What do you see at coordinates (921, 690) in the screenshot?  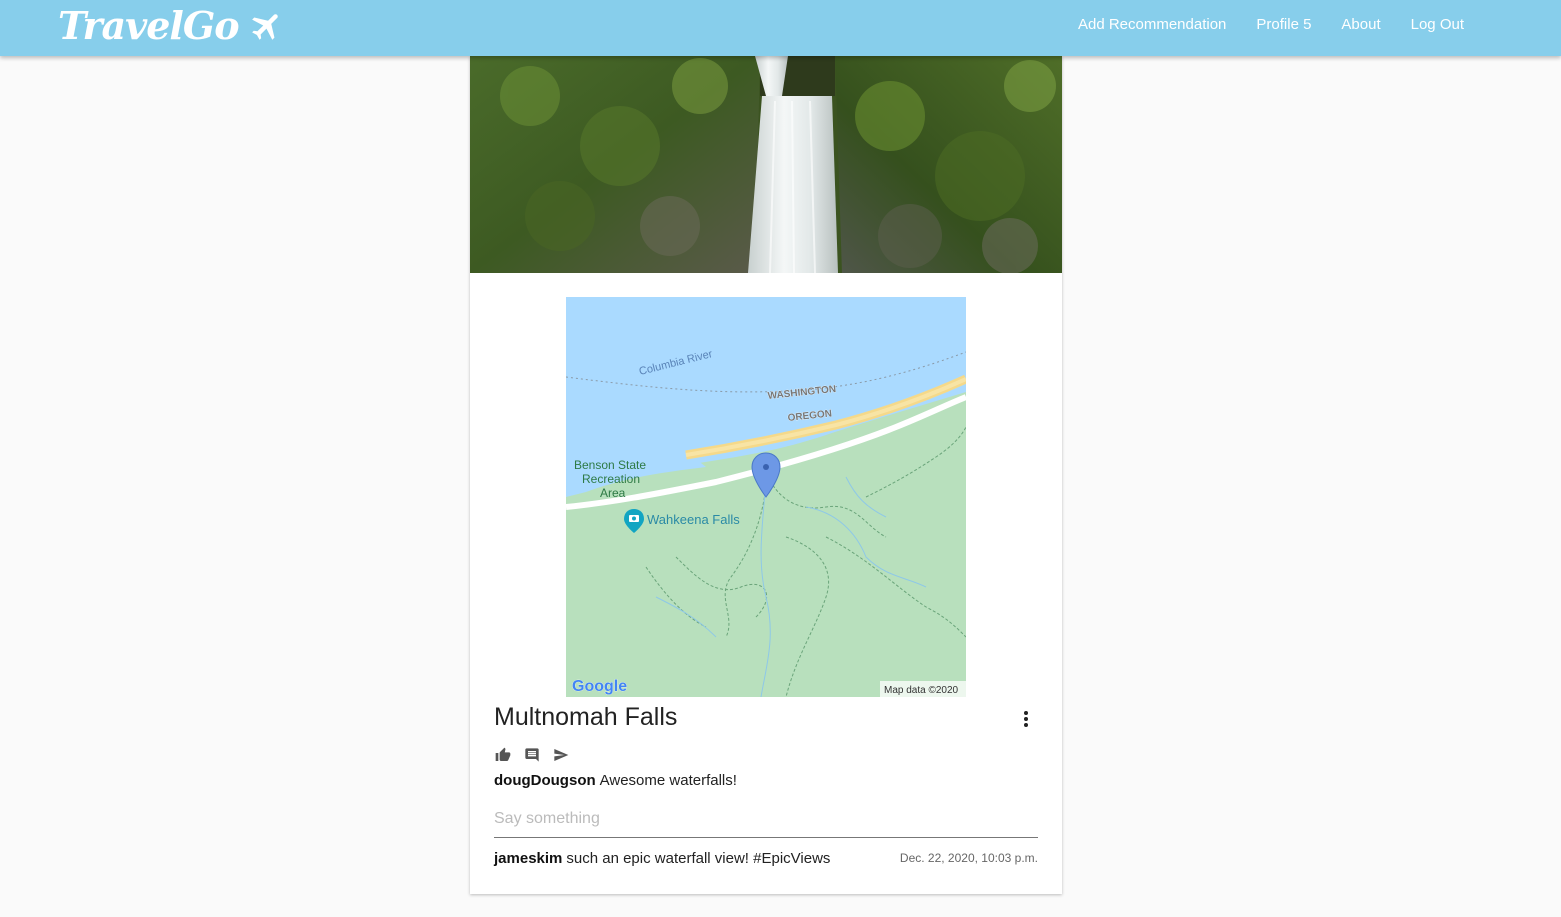 I see `map-attribution: Map data ©2020` at bounding box center [921, 690].